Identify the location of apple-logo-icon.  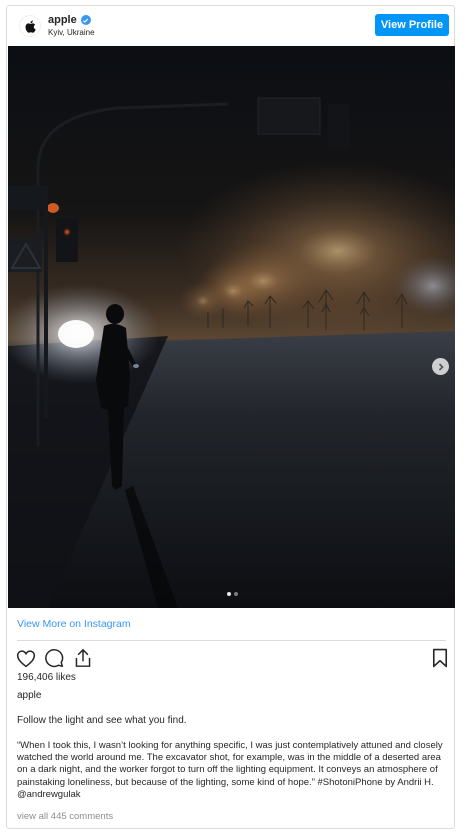
(30, 26).